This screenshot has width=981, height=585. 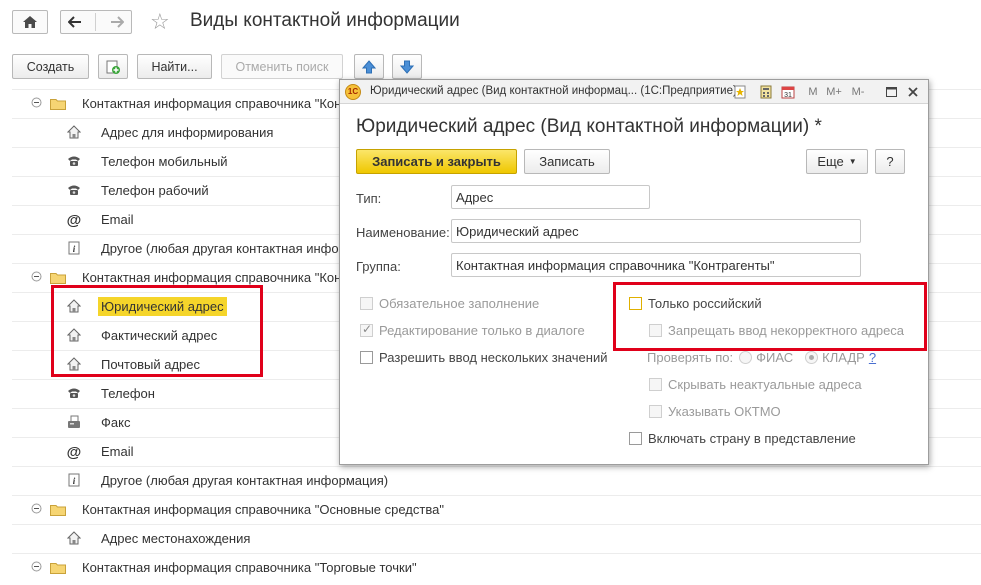 What do you see at coordinates (436, 161) in the screenshot?
I see `save-and-close-button: Записать и закрыть` at bounding box center [436, 161].